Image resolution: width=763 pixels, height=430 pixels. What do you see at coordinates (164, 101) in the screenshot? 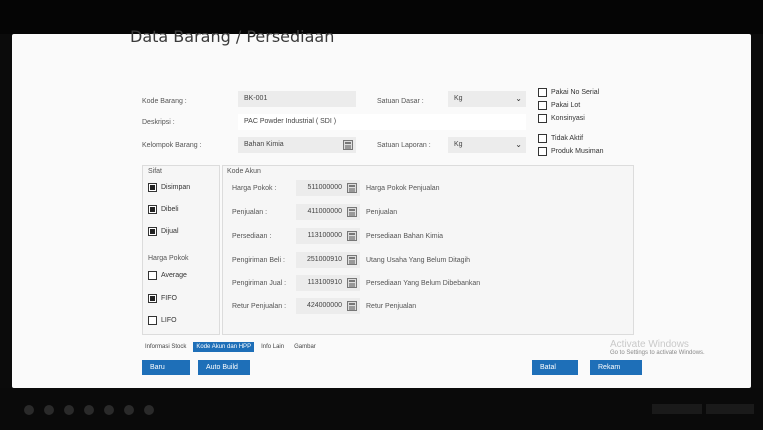
I see `kode-barang-label: Kode Barang :` at bounding box center [164, 101].